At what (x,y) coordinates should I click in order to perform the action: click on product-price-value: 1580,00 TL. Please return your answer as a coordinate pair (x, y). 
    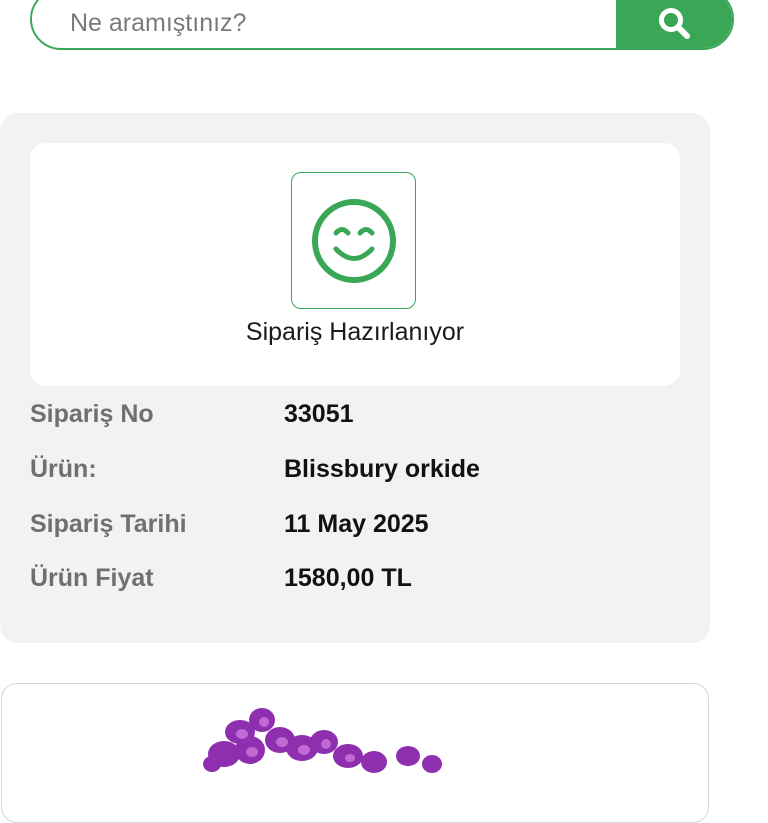
    Looking at the image, I should click on (348, 578).